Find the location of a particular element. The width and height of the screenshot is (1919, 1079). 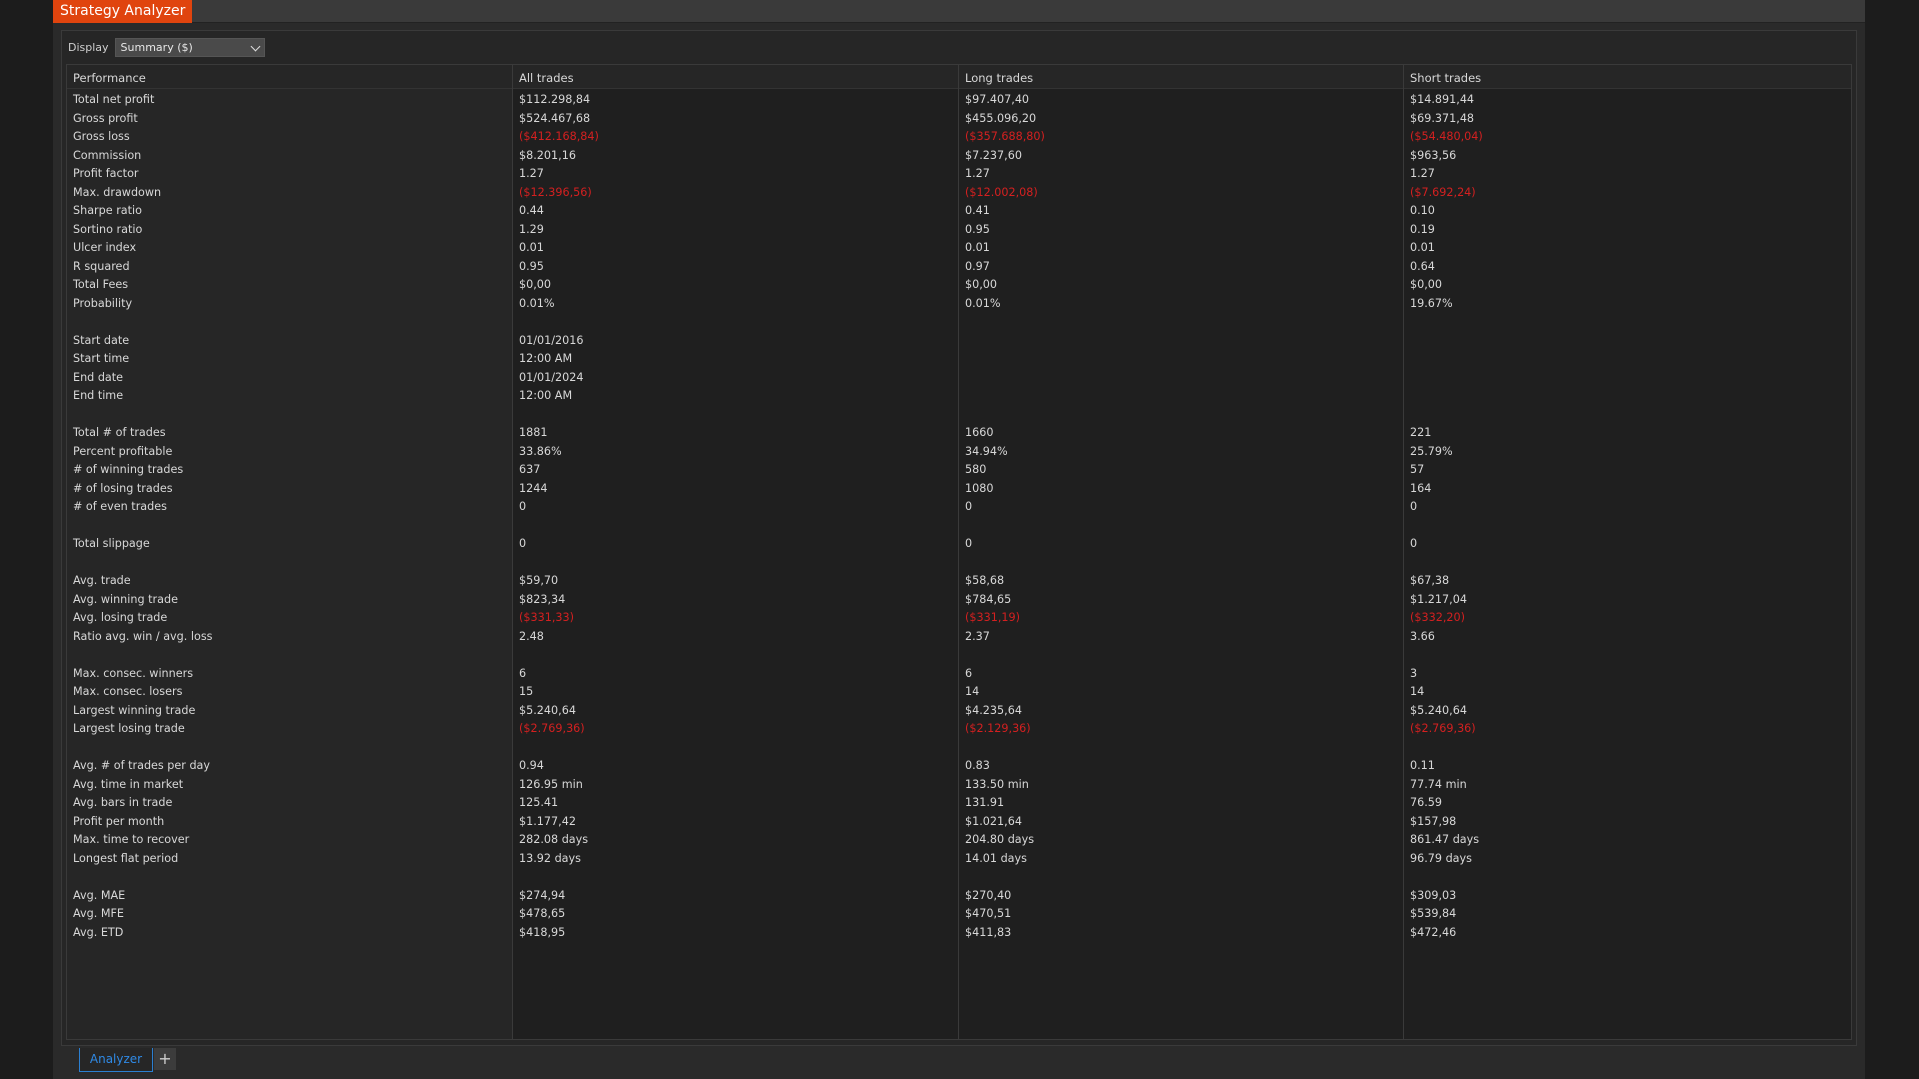

metric-label: Start time is located at coordinates (101, 358).